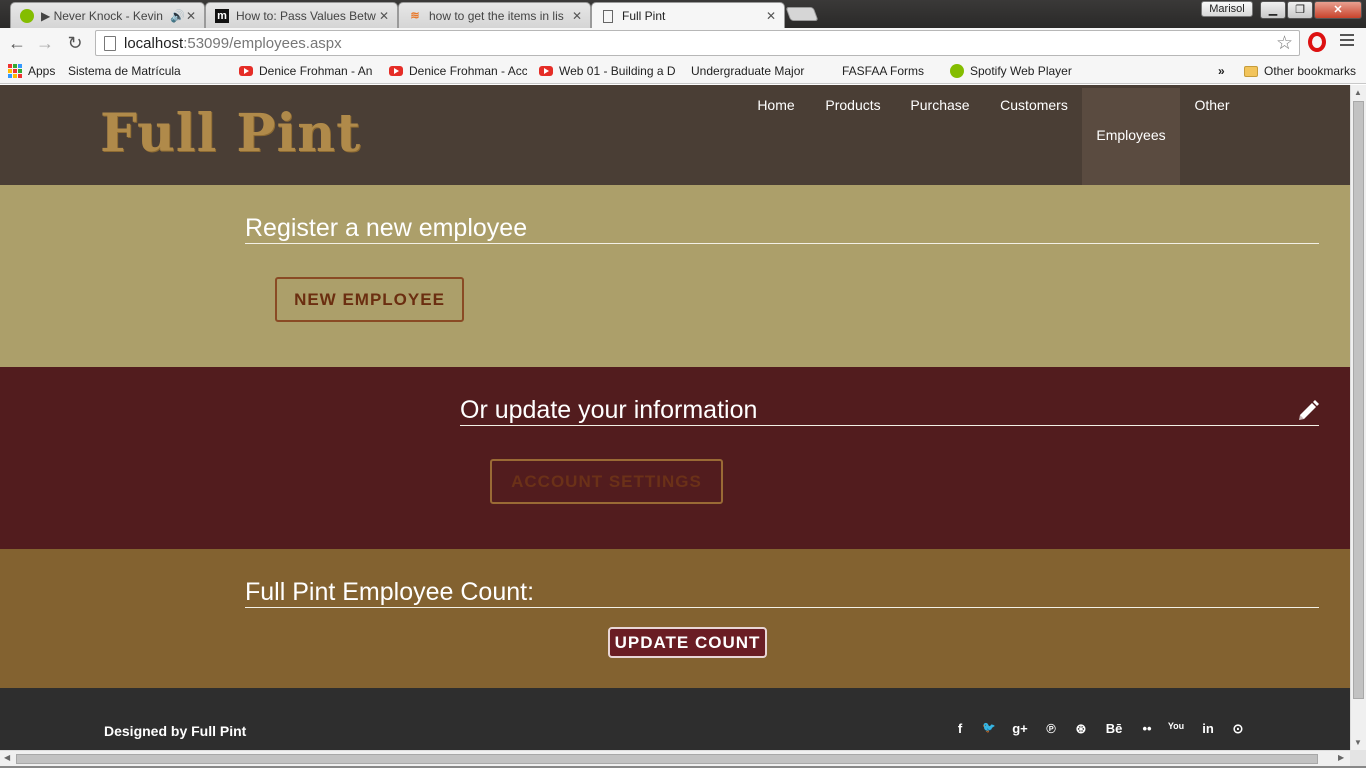 This screenshot has width=1366, height=768. What do you see at coordinates (7, 757) in the screenshot?
I see `scroll-left-icon: ◀` at bounding box center [7, 757].